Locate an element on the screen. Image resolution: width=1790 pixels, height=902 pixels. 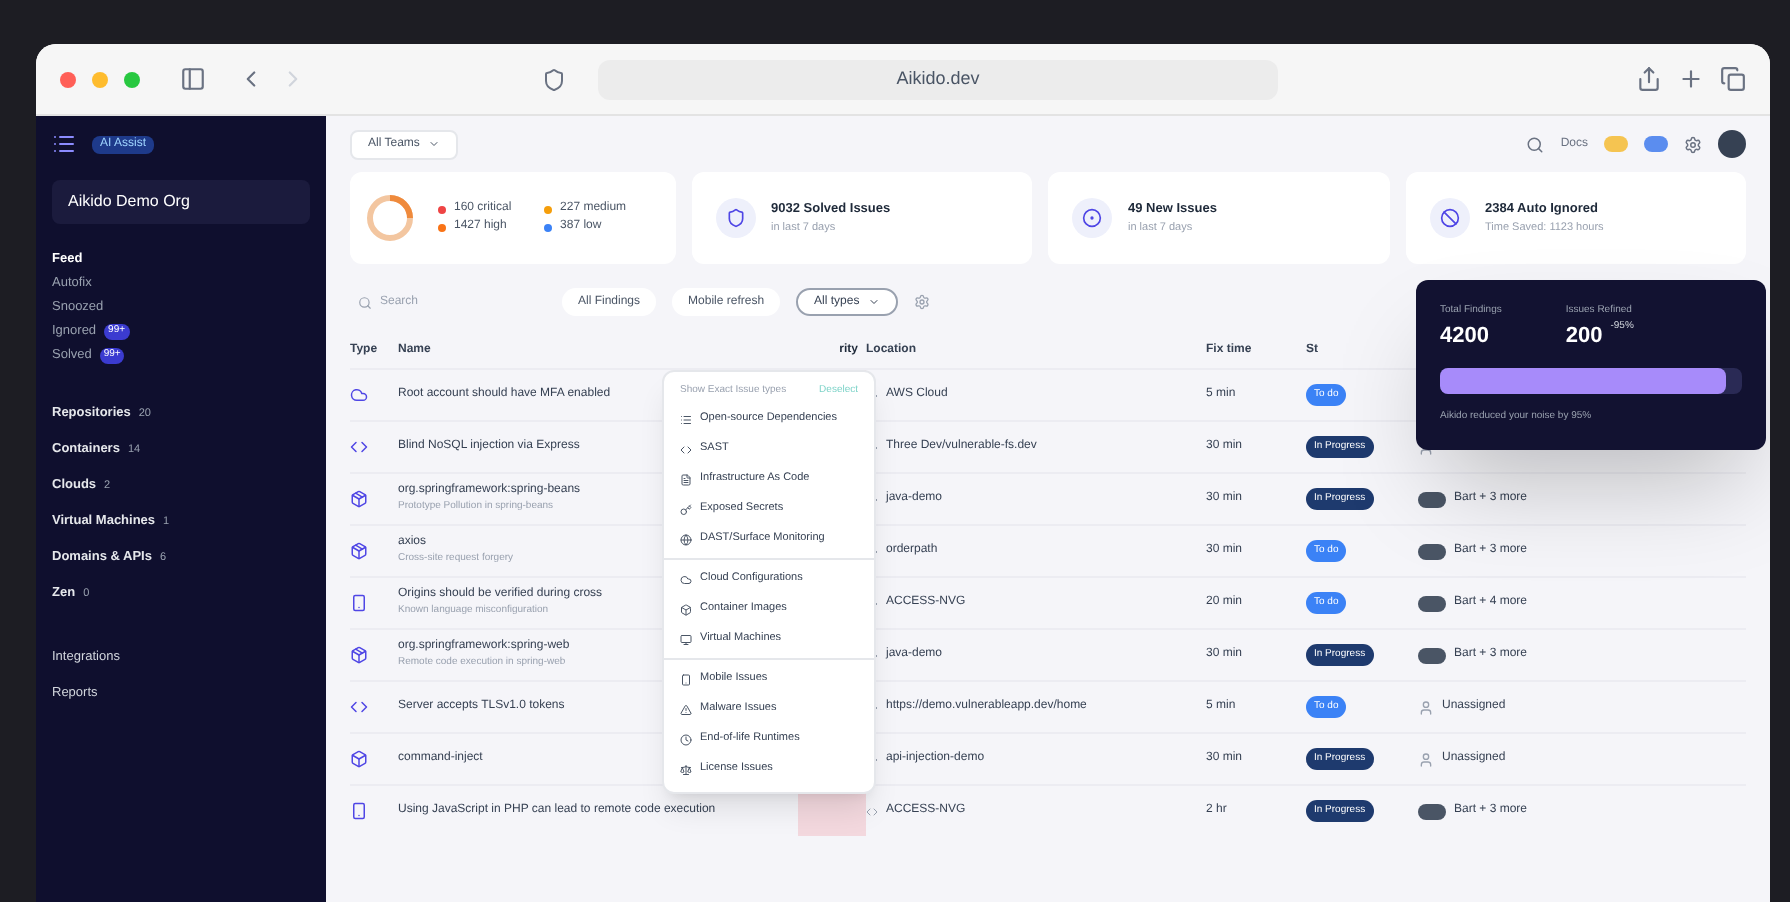
new-tab-icon is located at coordinates (1691, 79).